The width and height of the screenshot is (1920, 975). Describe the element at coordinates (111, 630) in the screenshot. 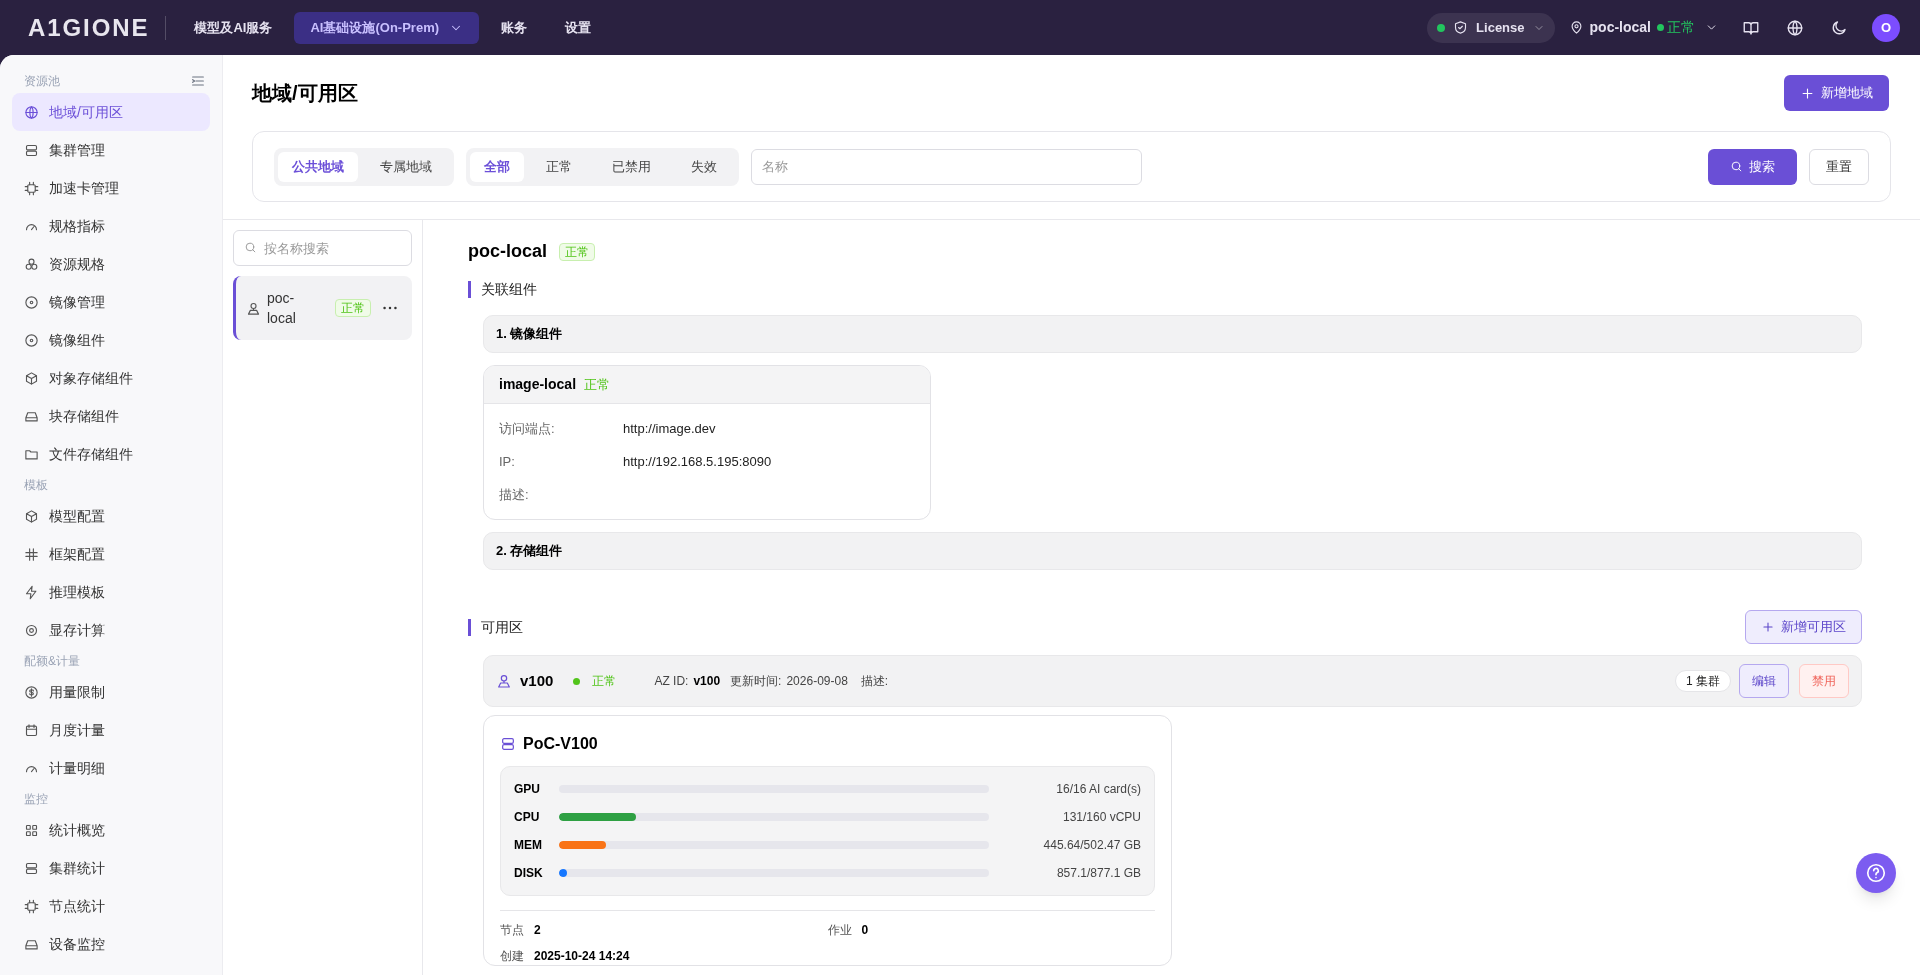

I see `sidebar-item: 显存计算` at that location.